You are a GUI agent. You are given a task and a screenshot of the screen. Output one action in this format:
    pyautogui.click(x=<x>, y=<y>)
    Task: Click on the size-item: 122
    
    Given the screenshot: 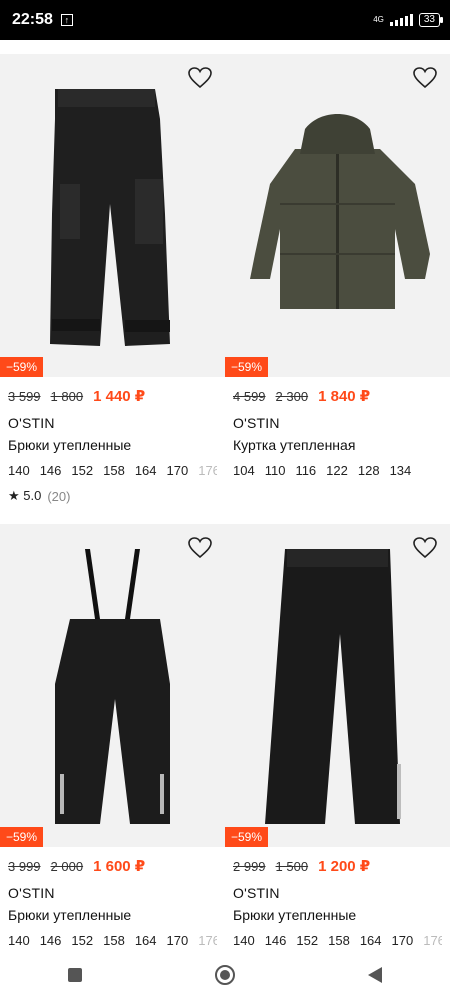 What is the action you would take?
    pyautogui.click(x=337, y=470)
    